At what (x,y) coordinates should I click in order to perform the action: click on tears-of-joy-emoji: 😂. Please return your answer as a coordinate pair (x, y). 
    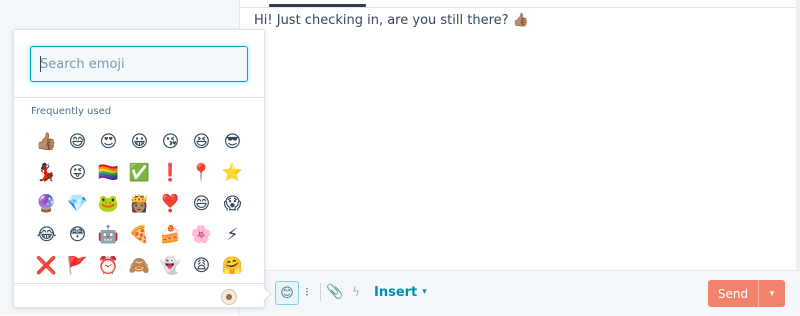
    Looking at the image, I should click on (46, 234).